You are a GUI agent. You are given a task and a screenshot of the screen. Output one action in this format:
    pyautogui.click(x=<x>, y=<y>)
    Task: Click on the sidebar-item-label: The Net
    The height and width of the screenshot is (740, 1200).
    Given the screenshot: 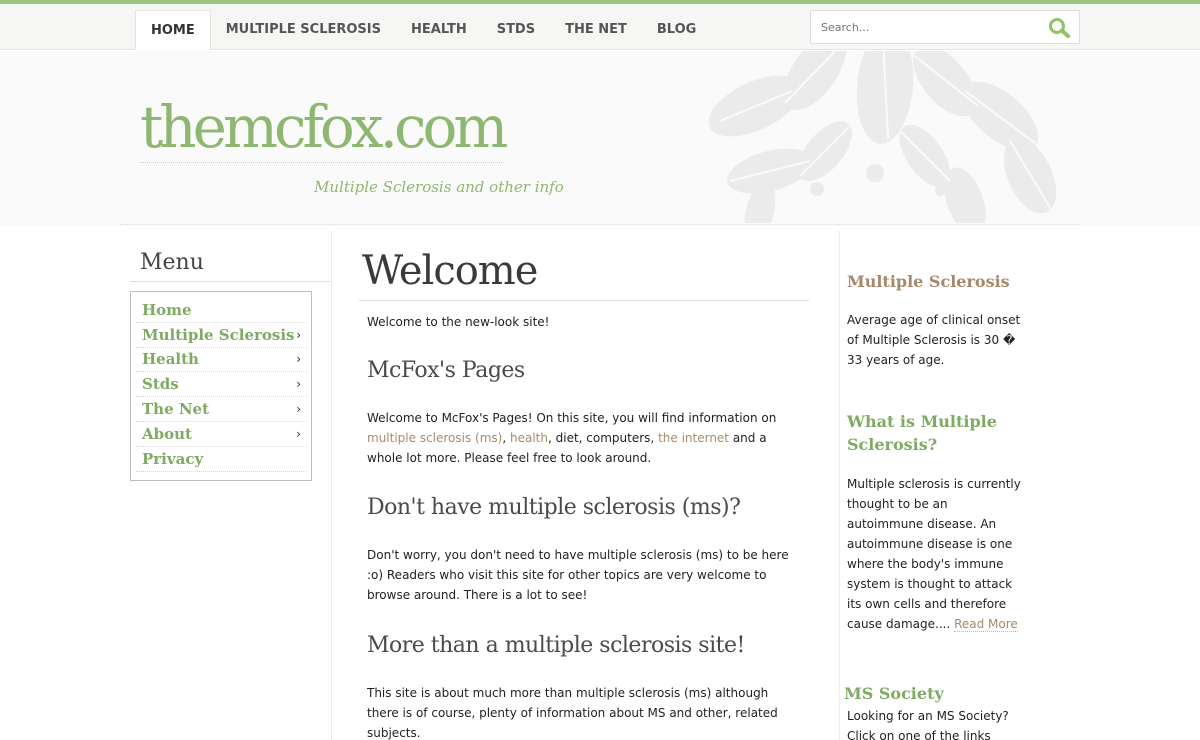 What is the action you would take?
    pyautogui.click(x=176, y=409)
    